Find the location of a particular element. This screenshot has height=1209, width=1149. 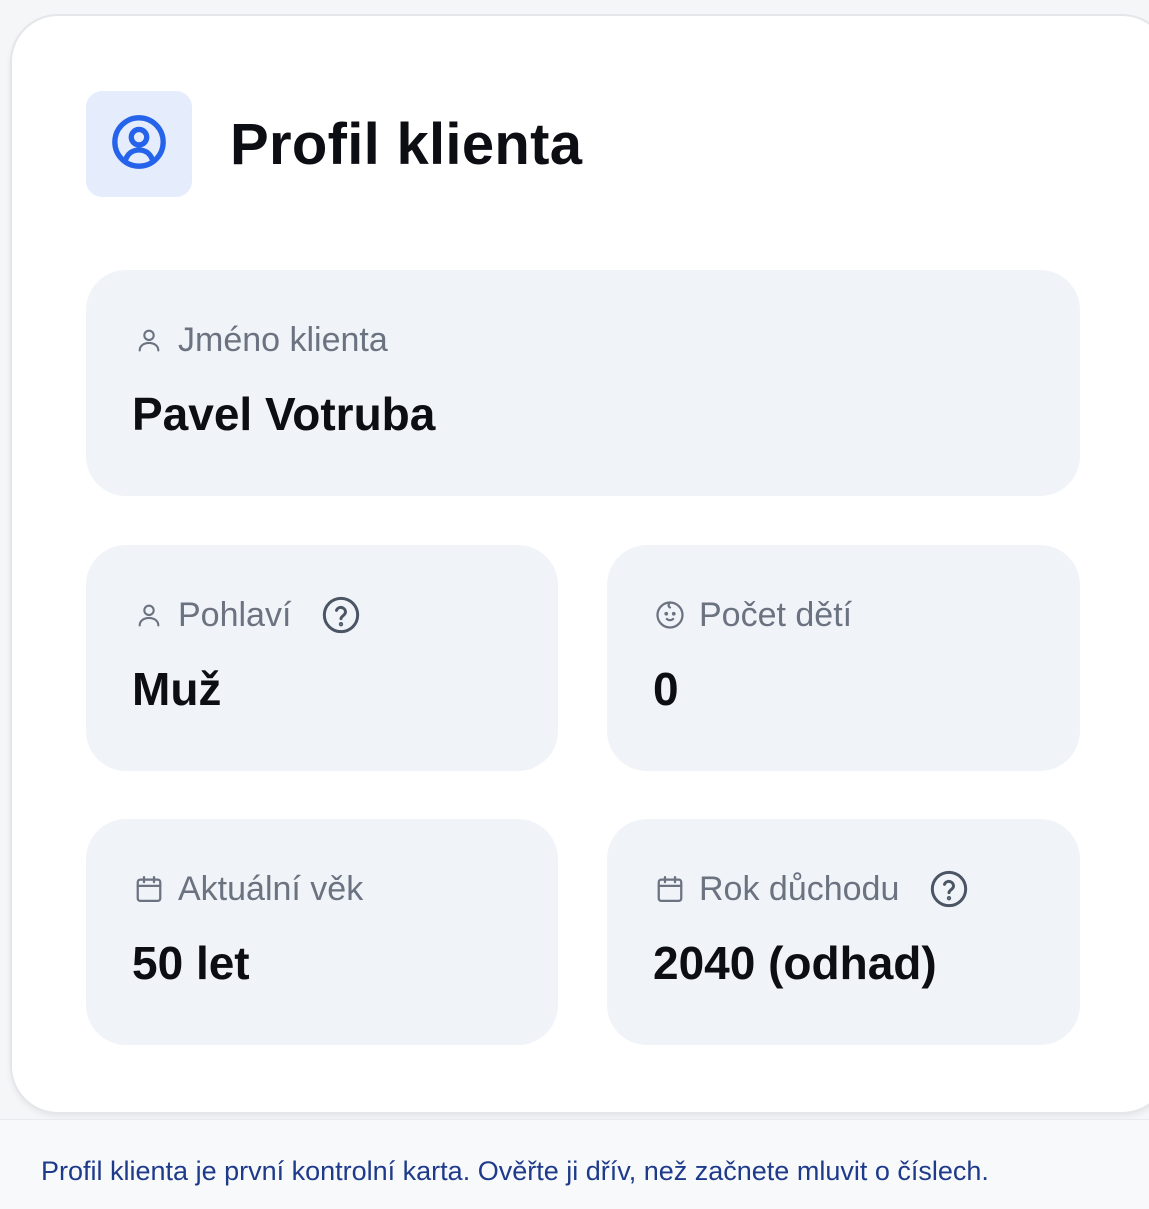

field-label: Aktuální věk is located at coordinates (271, 889).